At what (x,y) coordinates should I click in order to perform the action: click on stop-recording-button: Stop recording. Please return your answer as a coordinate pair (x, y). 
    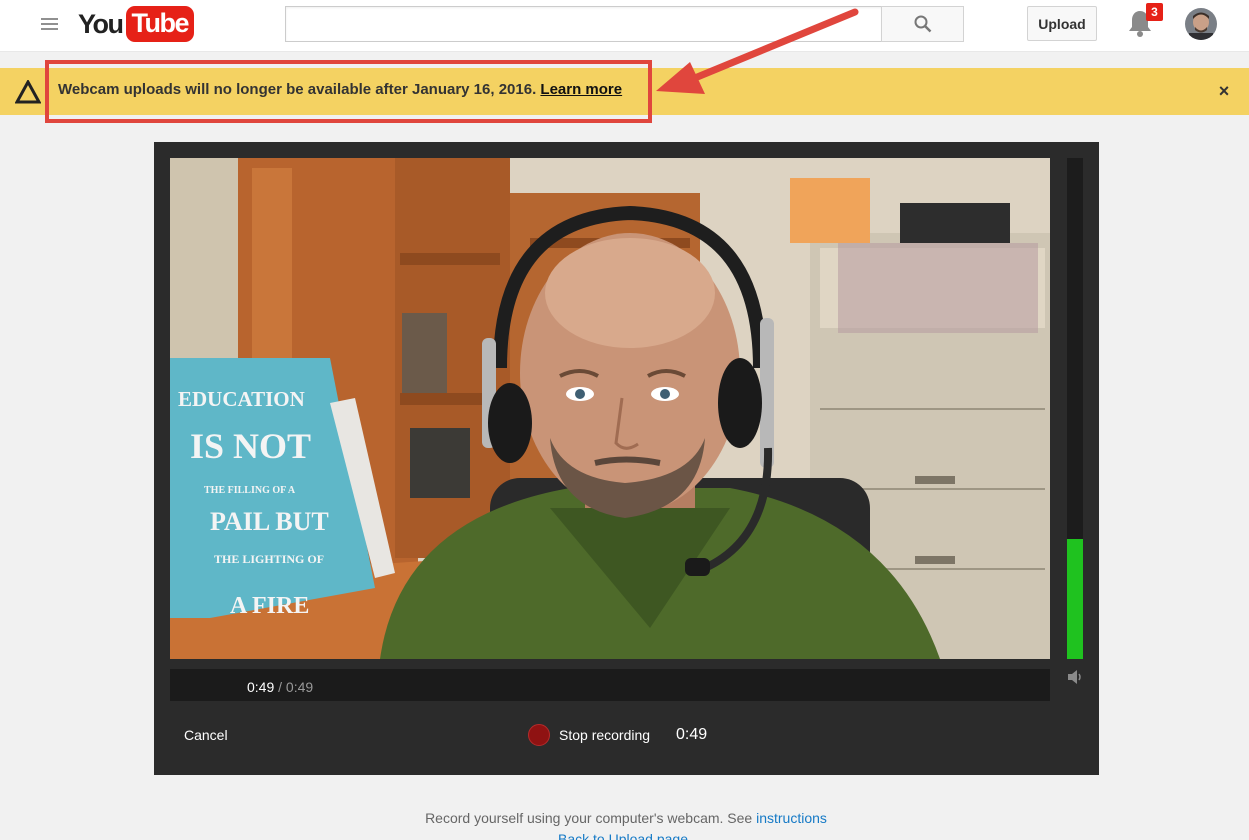
    Looking at the image, I should click on (589, 735).